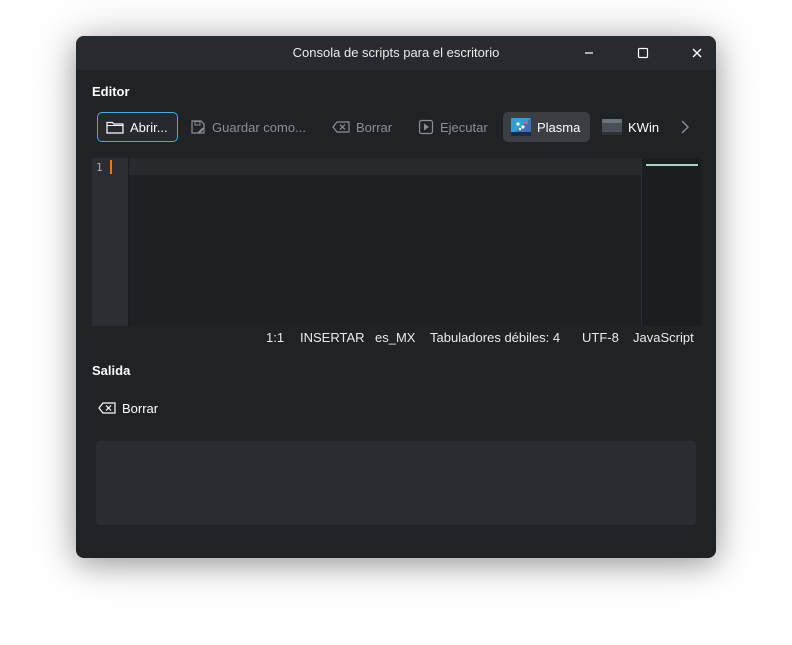  I want to click on close-icon, so click(697, 53).